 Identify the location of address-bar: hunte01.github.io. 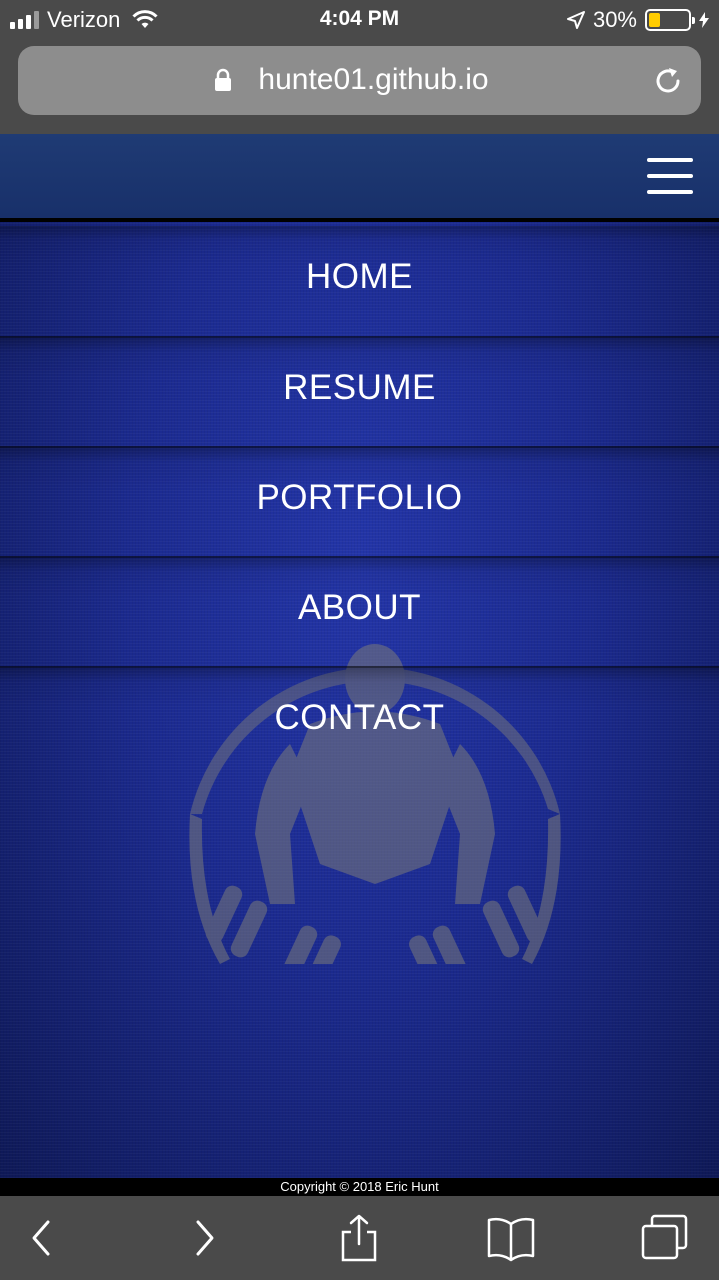
(359, 80).